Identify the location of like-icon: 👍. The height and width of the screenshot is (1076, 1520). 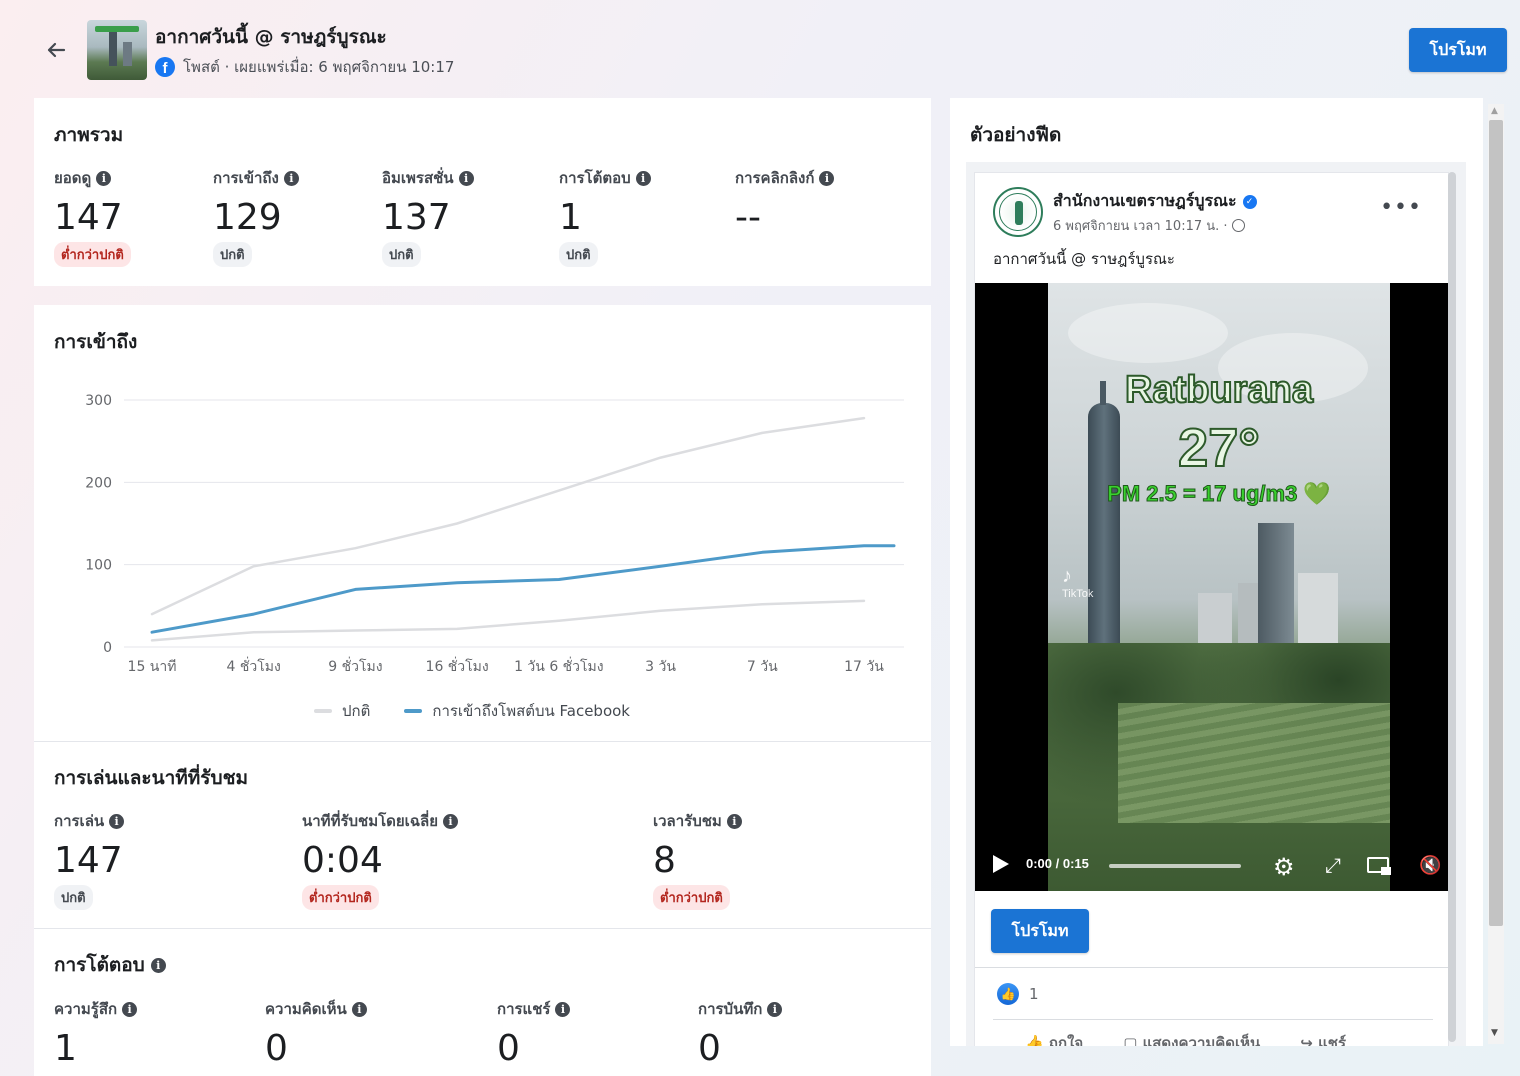
(1008, 994).